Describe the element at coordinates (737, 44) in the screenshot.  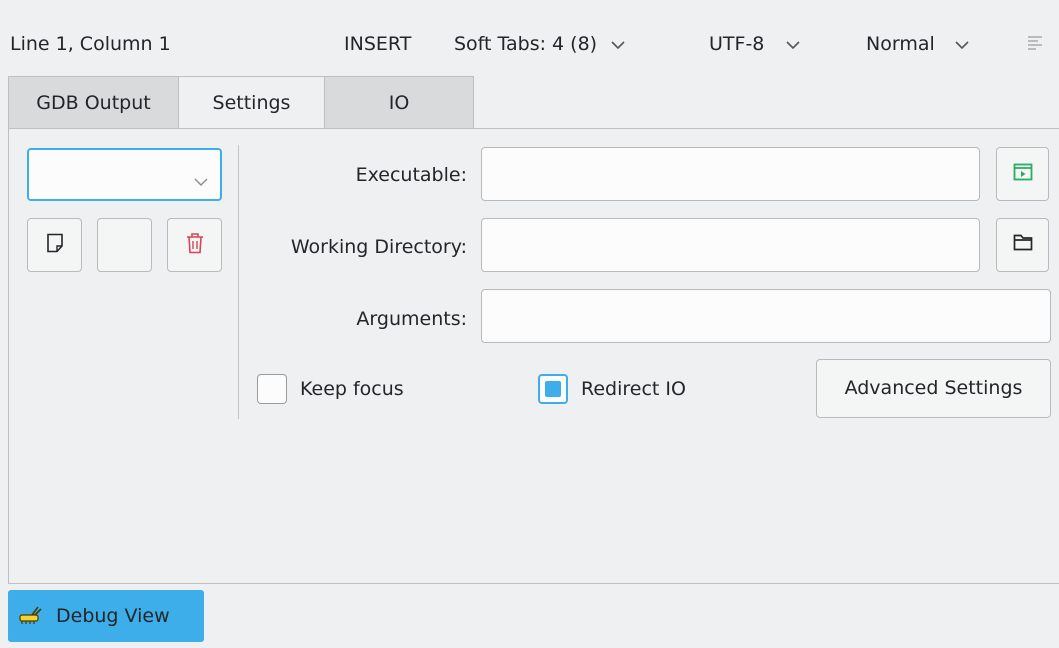
I see `encoding-label: UTF-8` at that location.